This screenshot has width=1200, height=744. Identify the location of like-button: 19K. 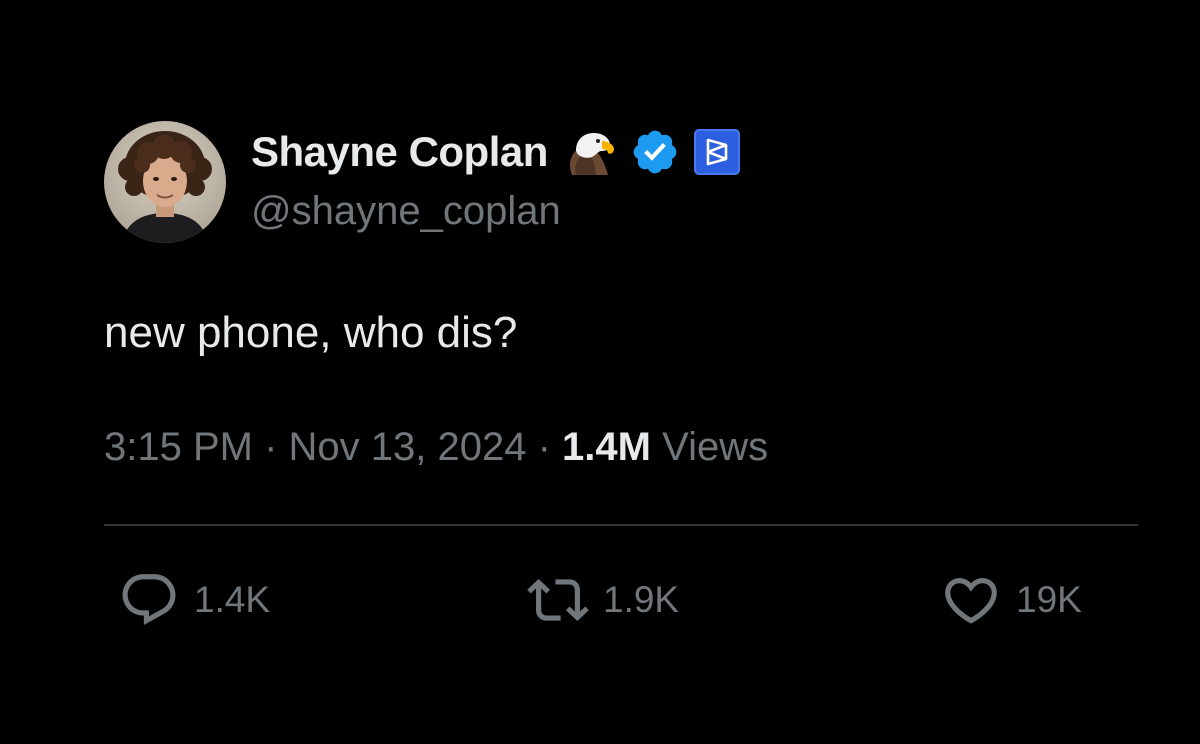
(1011, 600).